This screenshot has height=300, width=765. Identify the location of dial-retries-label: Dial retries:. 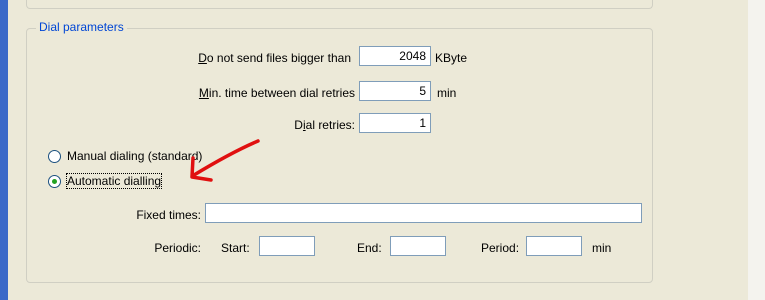
(324, 125).